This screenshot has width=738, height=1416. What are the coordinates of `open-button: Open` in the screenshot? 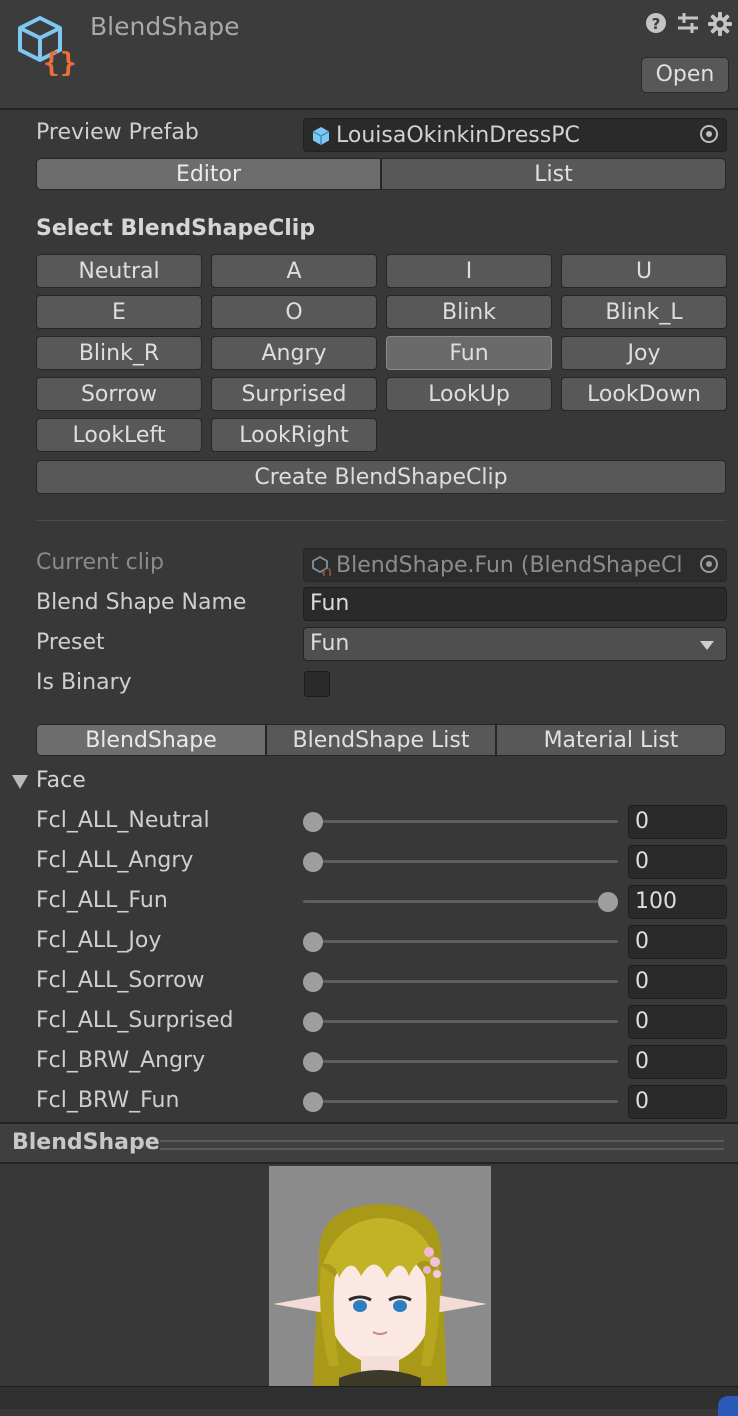 It's located at (685, 75).